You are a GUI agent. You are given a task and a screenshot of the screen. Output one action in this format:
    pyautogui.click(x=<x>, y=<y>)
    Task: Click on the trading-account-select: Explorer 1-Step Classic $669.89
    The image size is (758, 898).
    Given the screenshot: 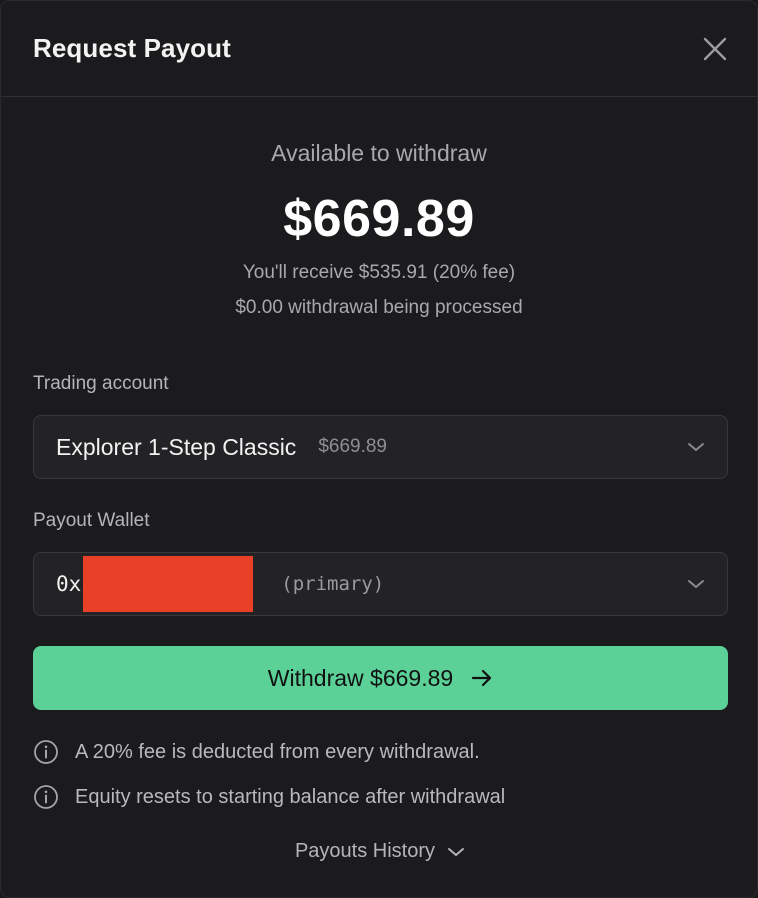 What is the action you would take?
    pyautogui.click(x=380, y=447)
    